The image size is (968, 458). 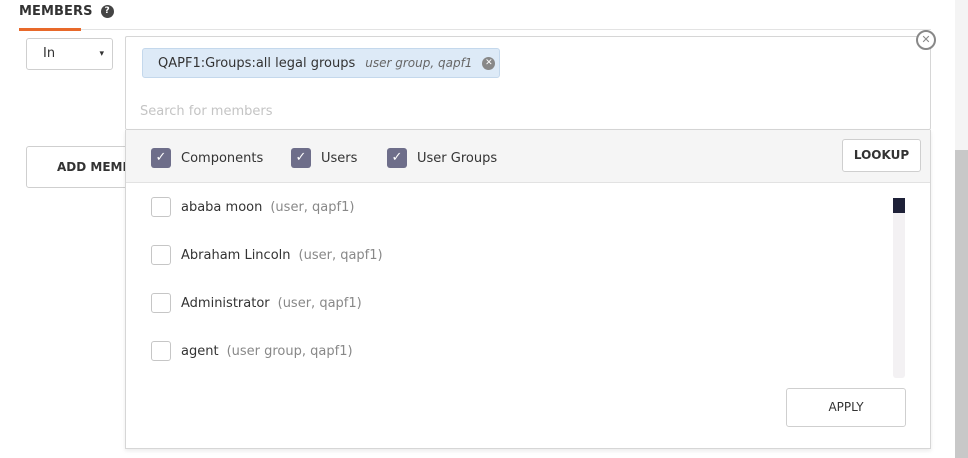 I want to click on result-name: Administrator, so click(x=225, y=303).